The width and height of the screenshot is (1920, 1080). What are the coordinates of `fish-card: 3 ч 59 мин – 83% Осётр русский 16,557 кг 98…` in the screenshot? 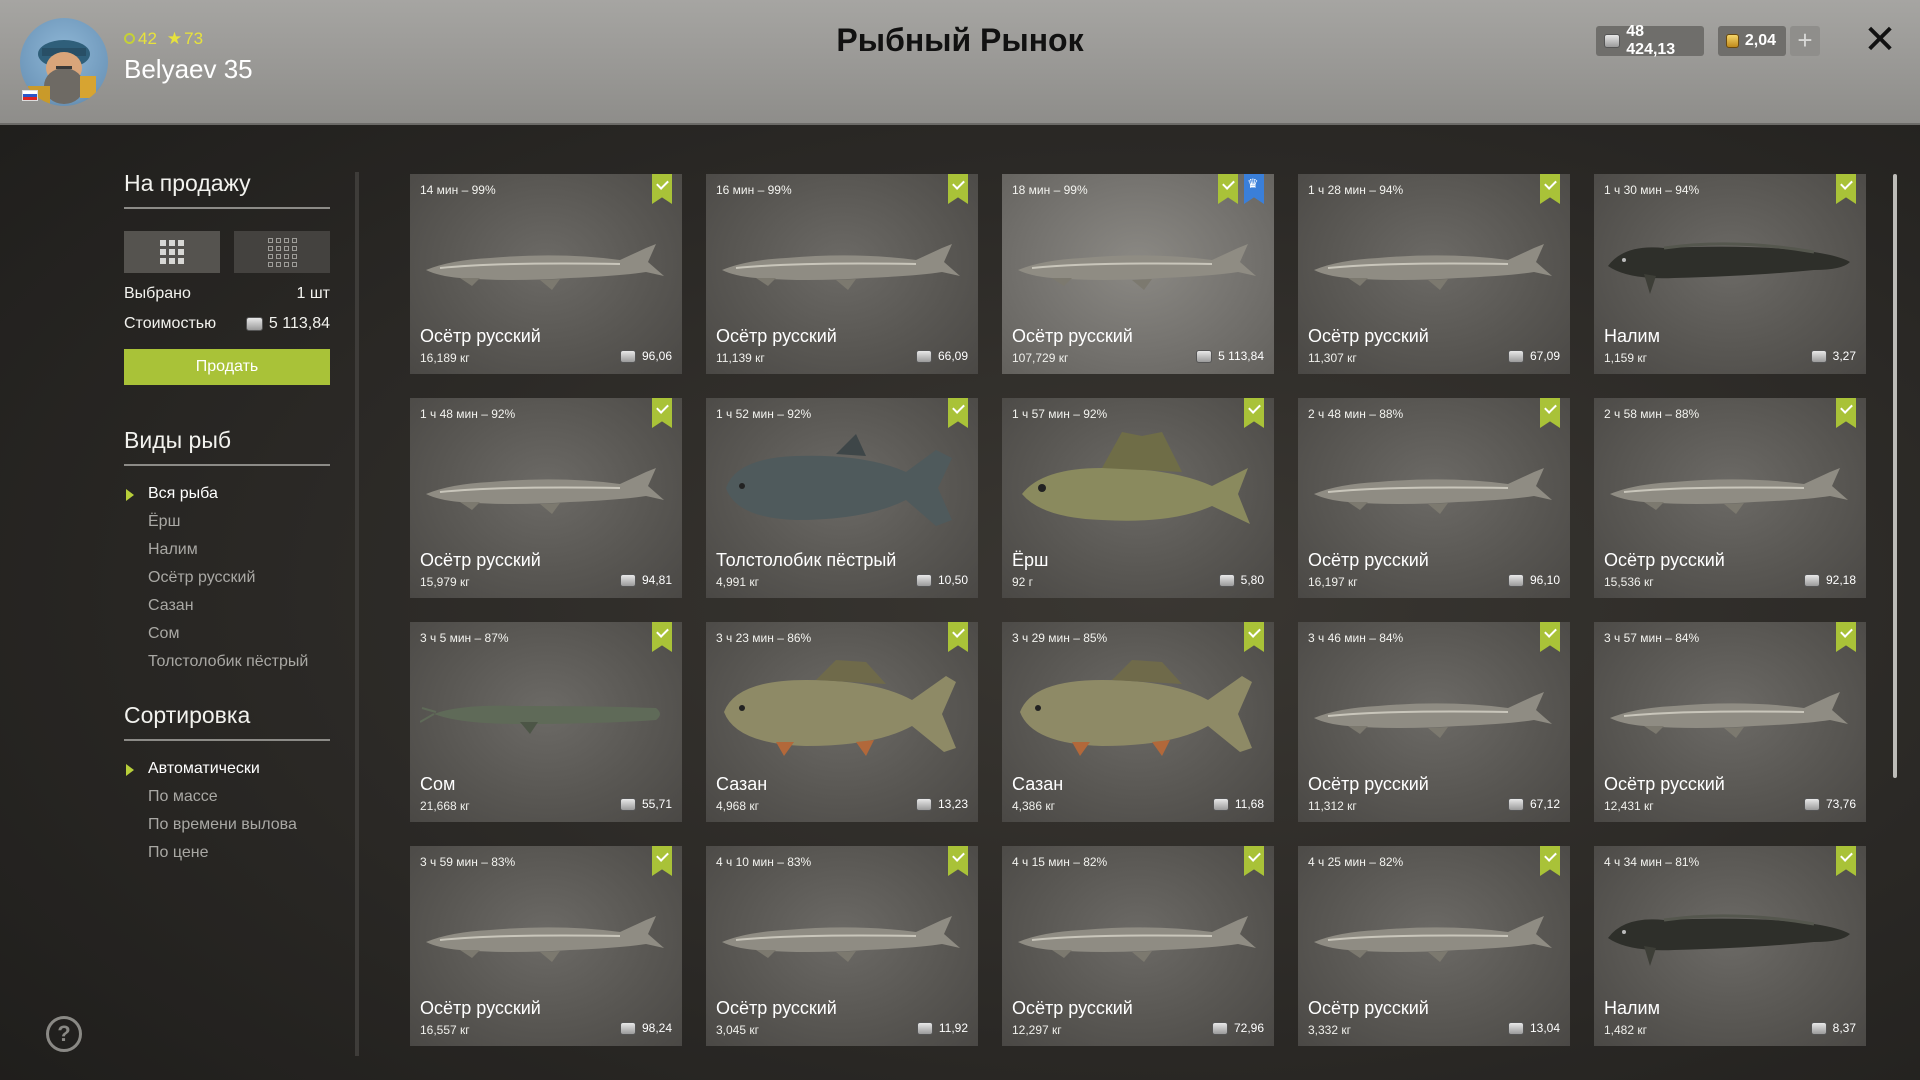 It's located at (546, 946).